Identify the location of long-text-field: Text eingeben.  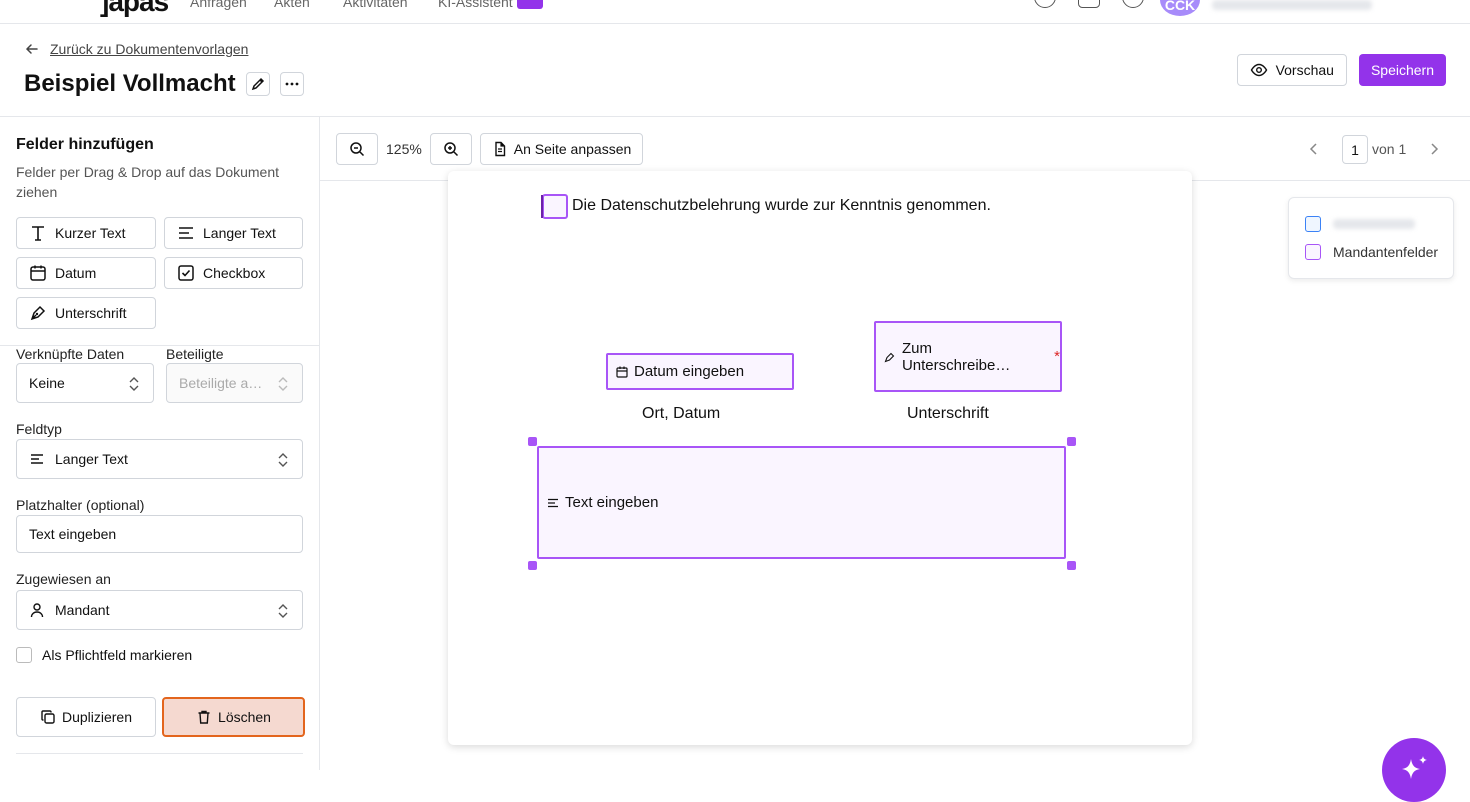
(801, 502).